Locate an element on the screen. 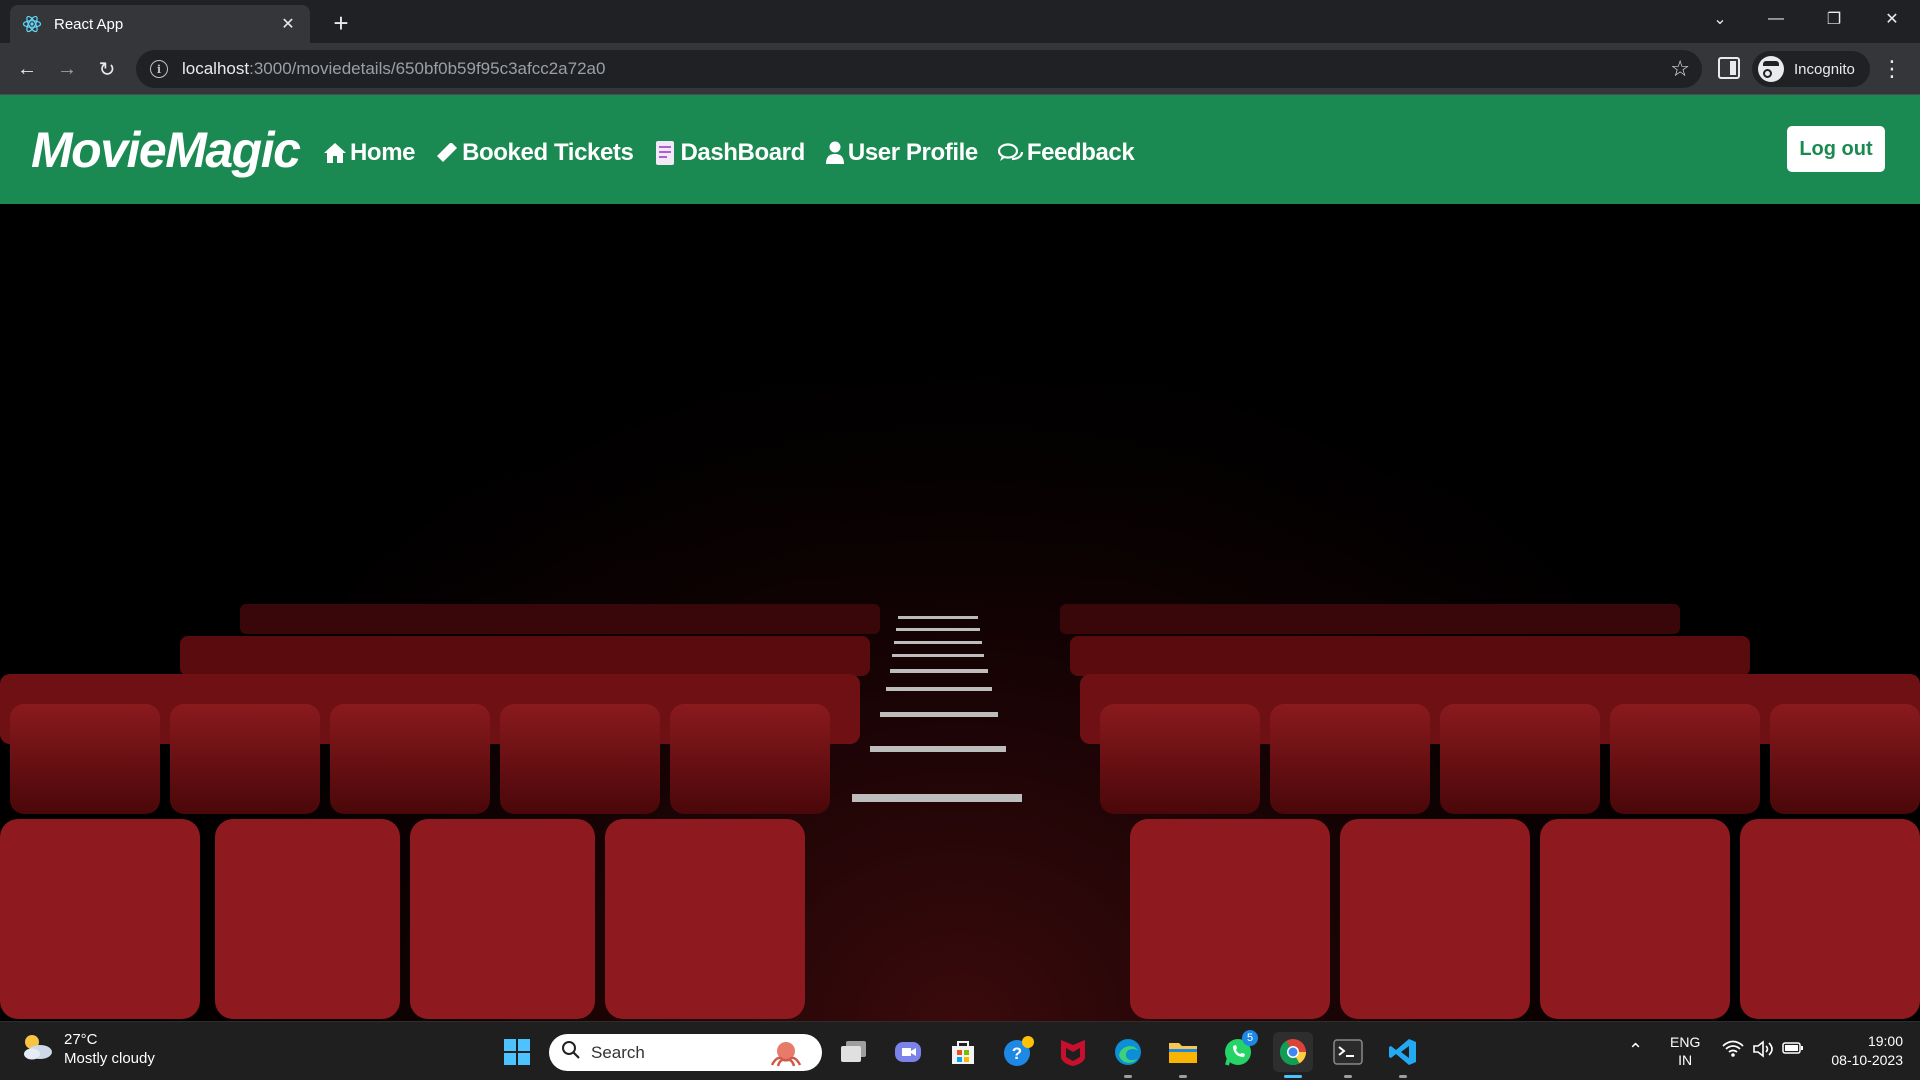  weather-desc: Mostly cloudy is located at coordinates (109, 1058).